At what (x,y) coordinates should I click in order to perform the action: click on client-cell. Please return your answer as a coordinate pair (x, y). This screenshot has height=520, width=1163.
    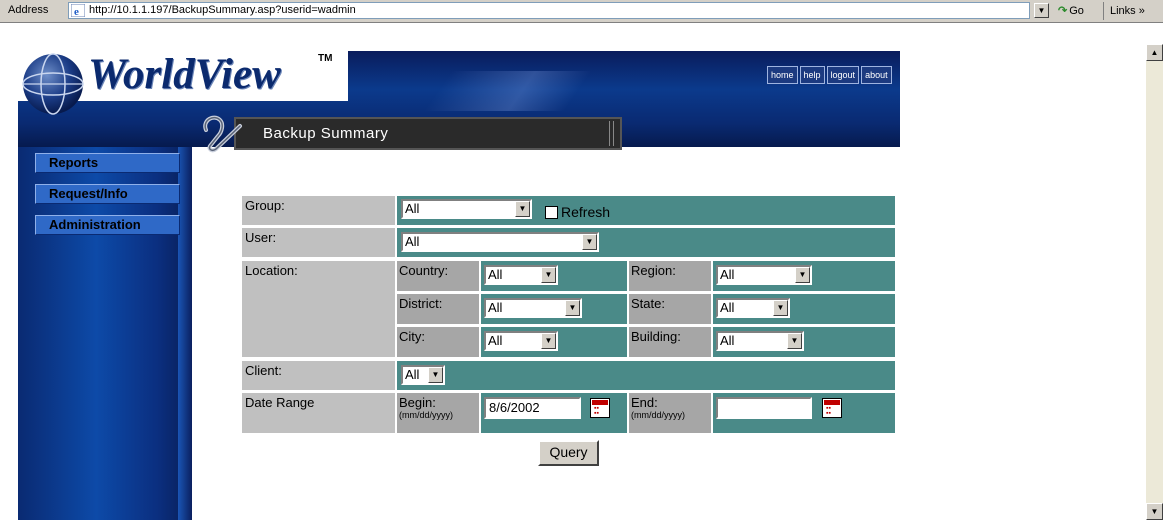
    Looking at the image, I should click on (646, 375).